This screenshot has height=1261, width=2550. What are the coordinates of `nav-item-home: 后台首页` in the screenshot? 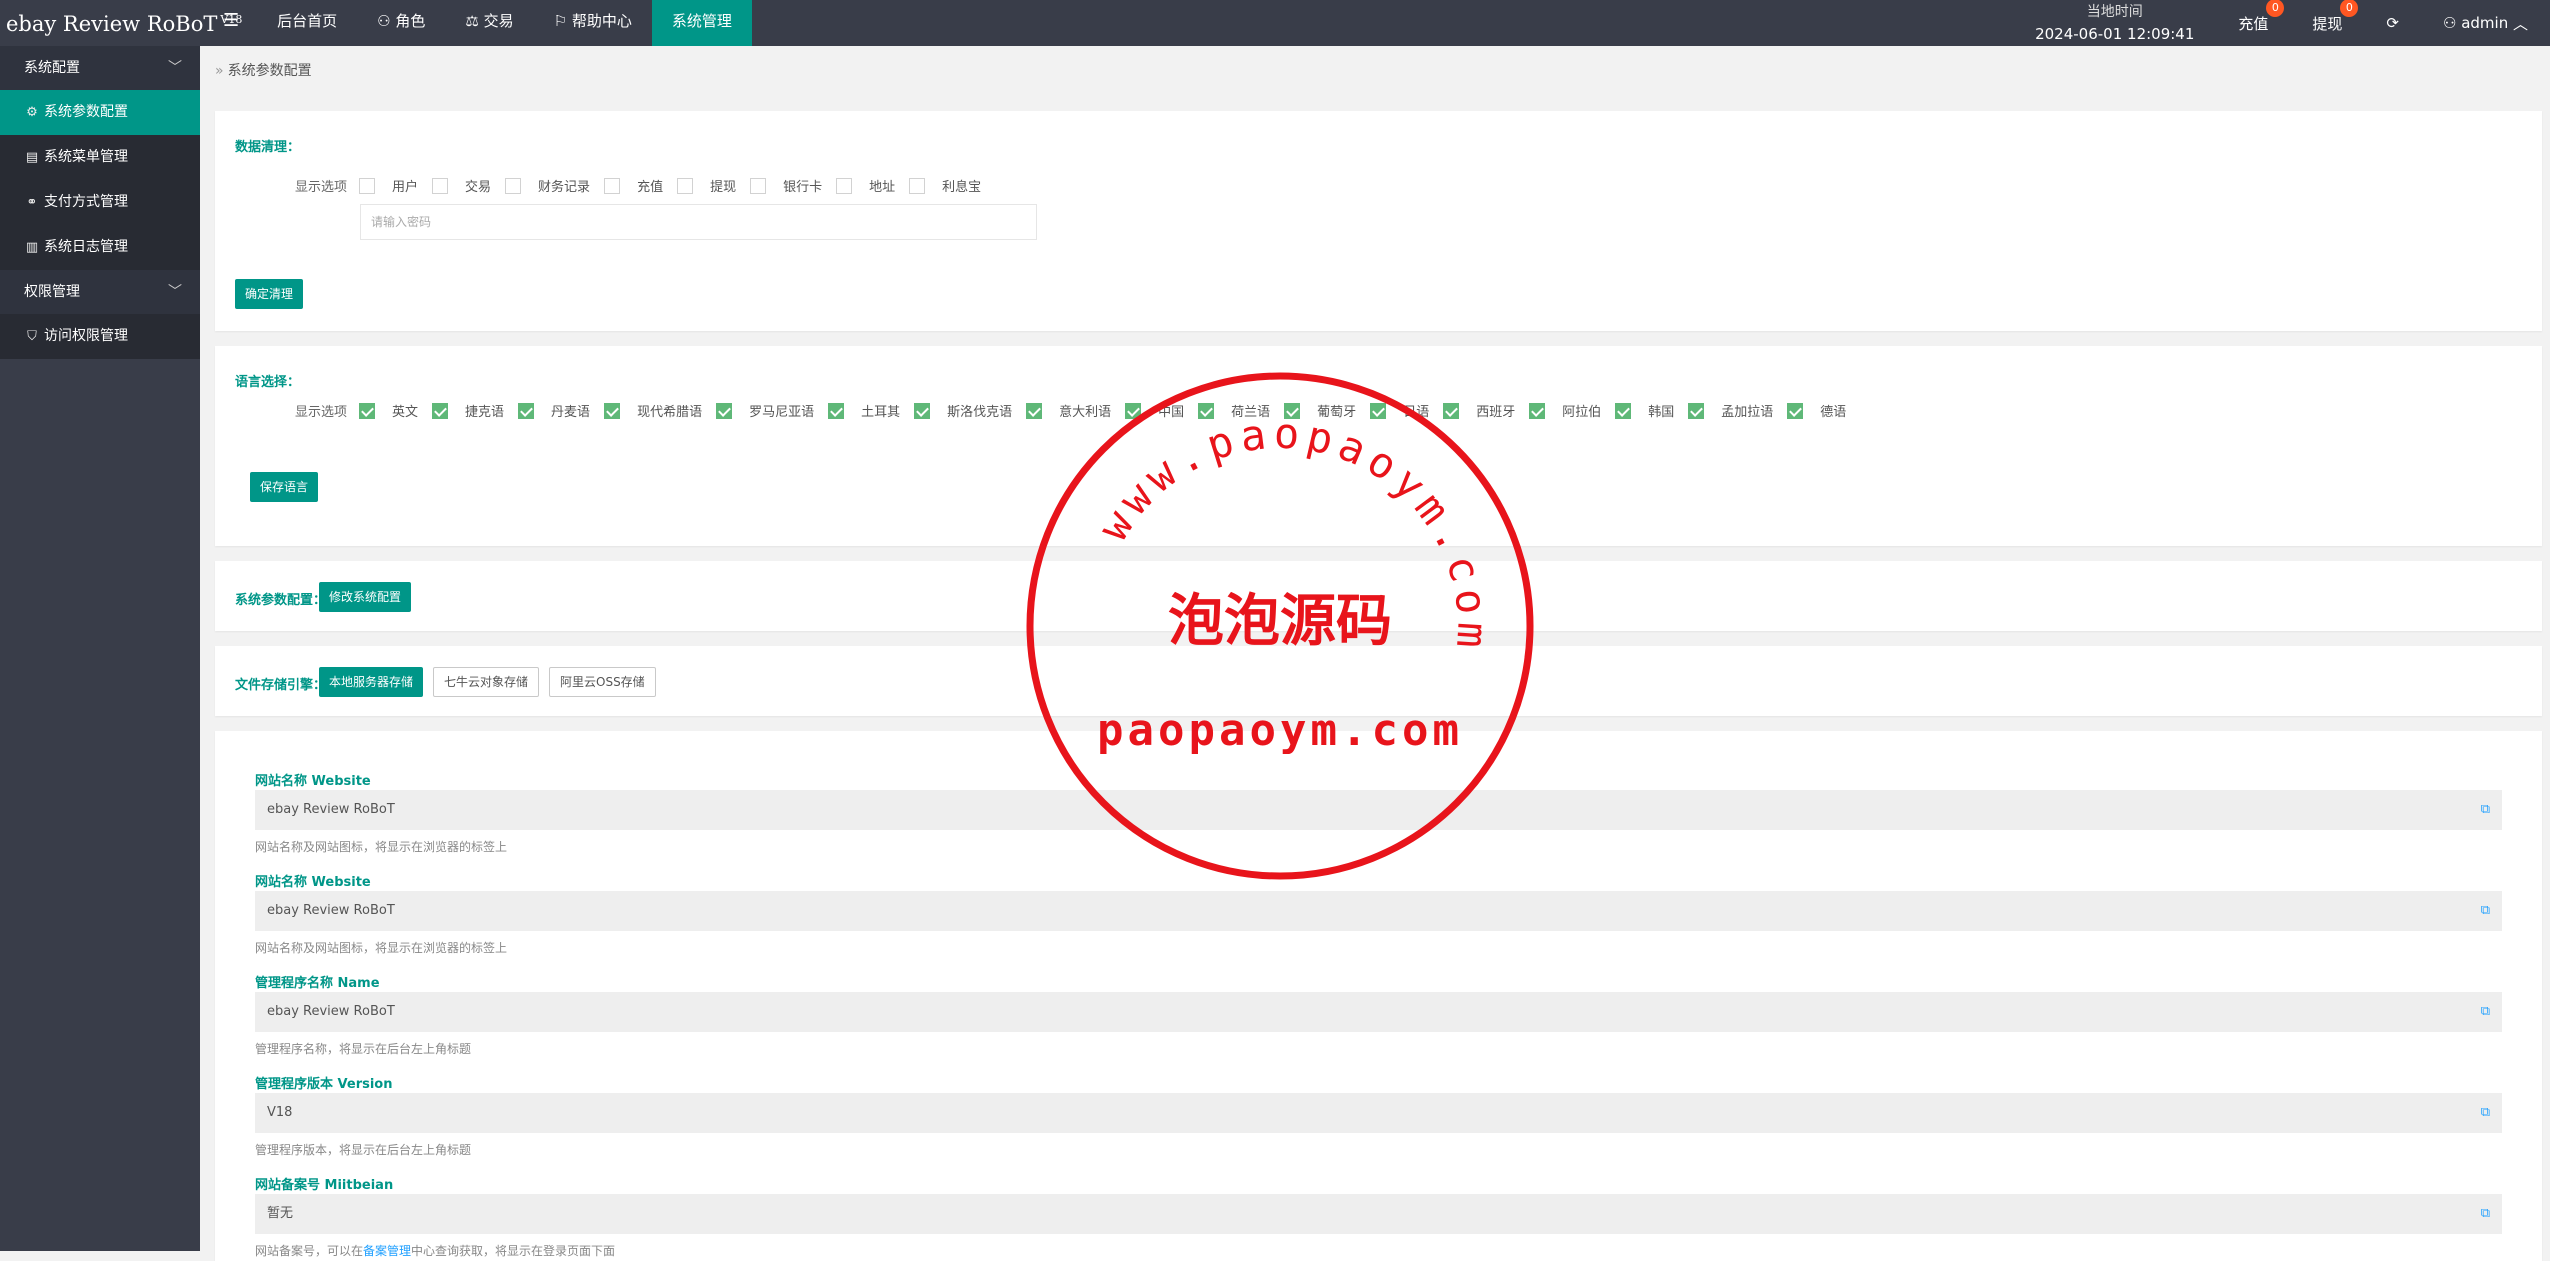 It's located at (307, 23).